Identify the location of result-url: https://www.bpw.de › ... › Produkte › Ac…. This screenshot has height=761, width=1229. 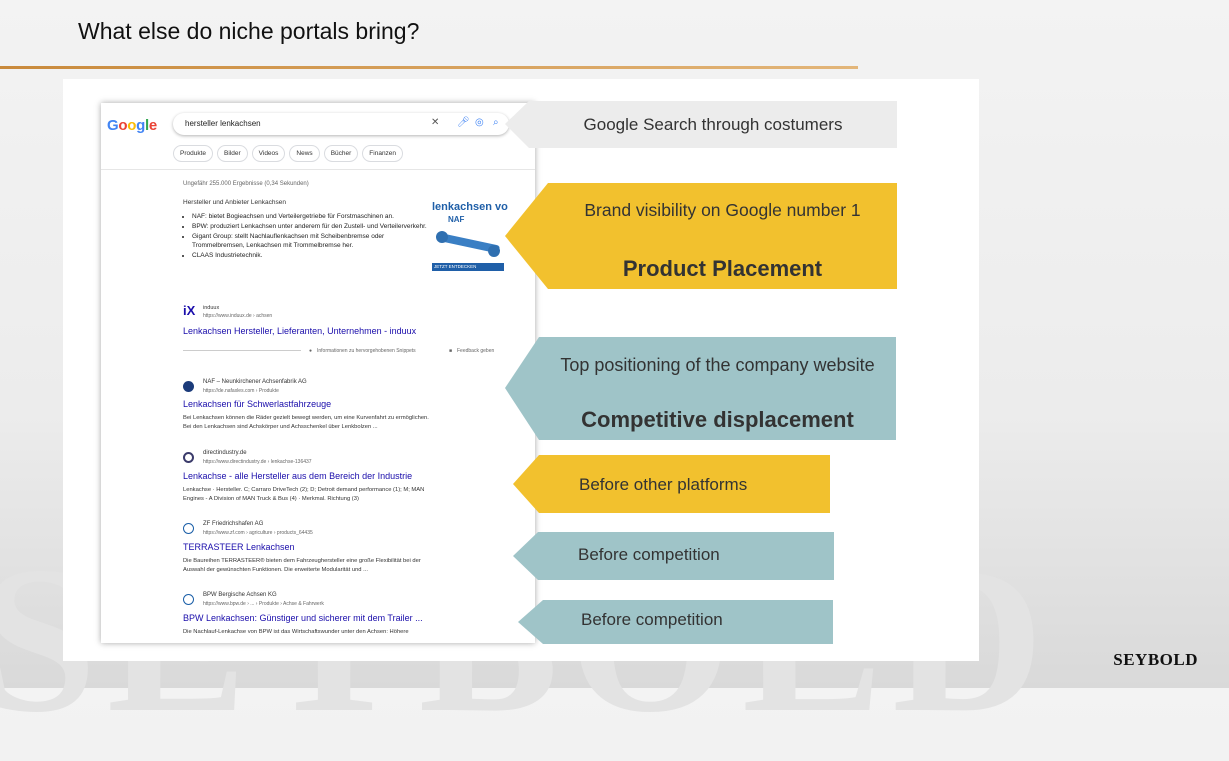
(263, 604).